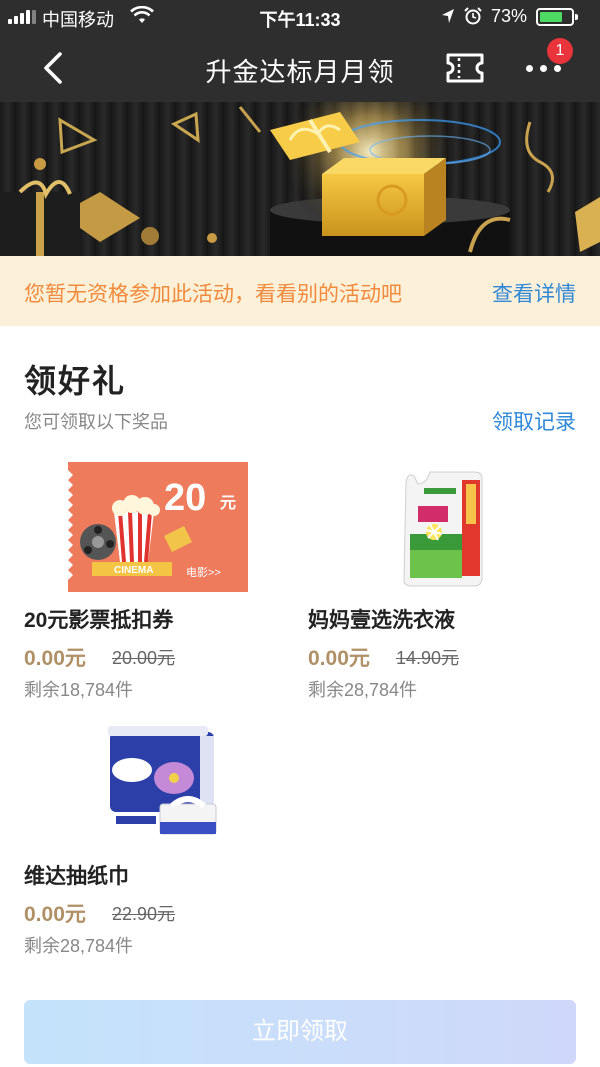  What do you see at coordinates (144, 658) in the screenshot?
I see `product-original-price: 20.00元` at bounding box center [144, 658].